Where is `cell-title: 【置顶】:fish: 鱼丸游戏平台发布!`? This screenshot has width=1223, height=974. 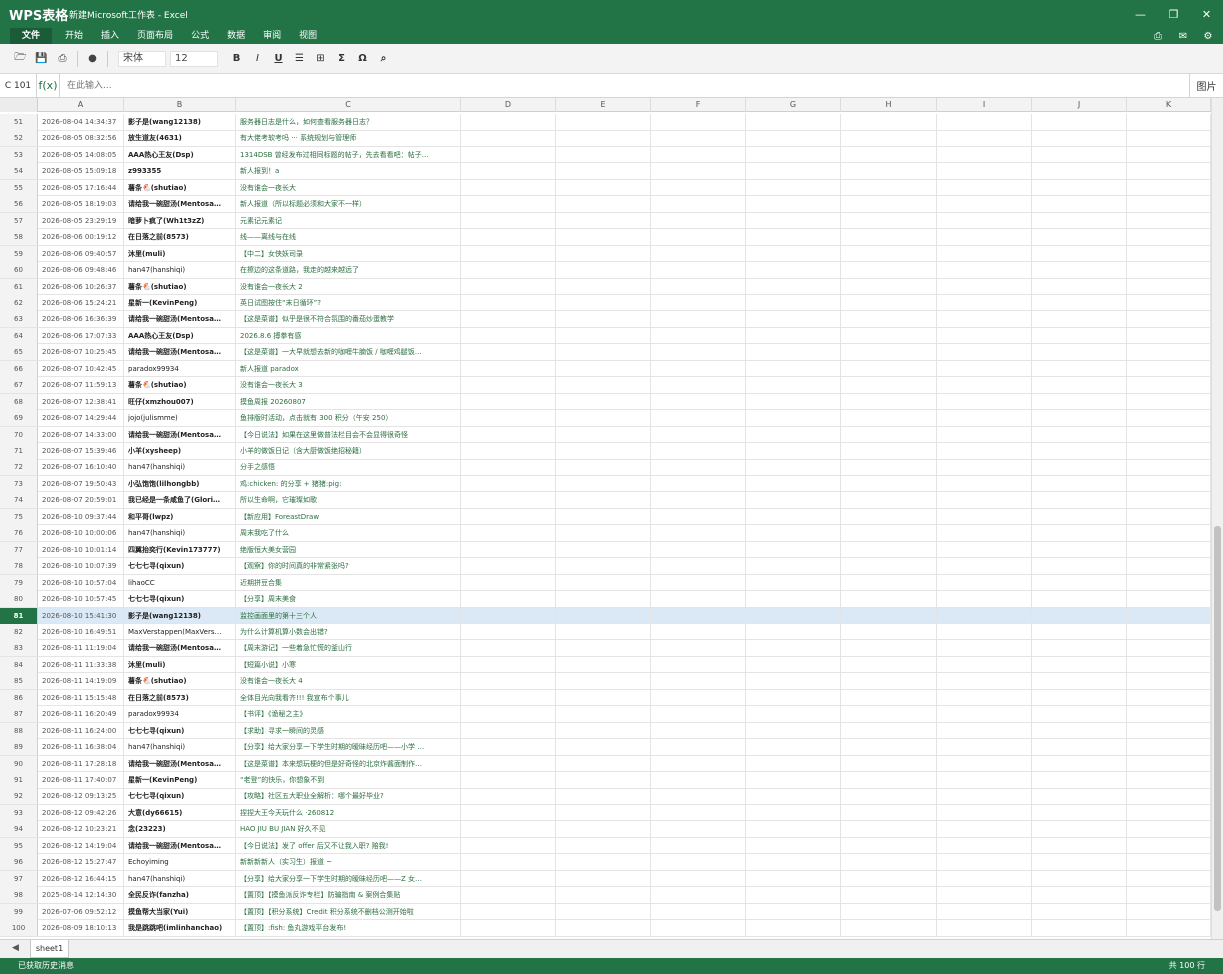
cell-title: 【置顶】:fish: 鱼丸游戏平台发布! is located at coordinates (348, 928).